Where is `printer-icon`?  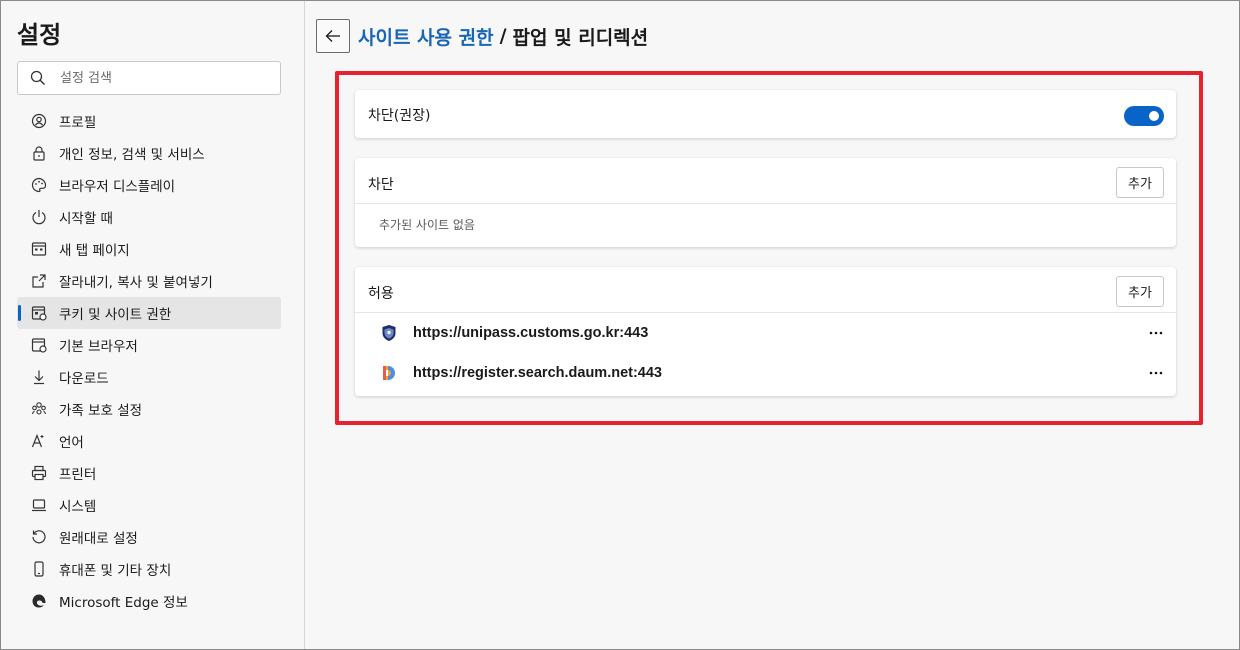
printer-icon is located at coordinates (39, 473).